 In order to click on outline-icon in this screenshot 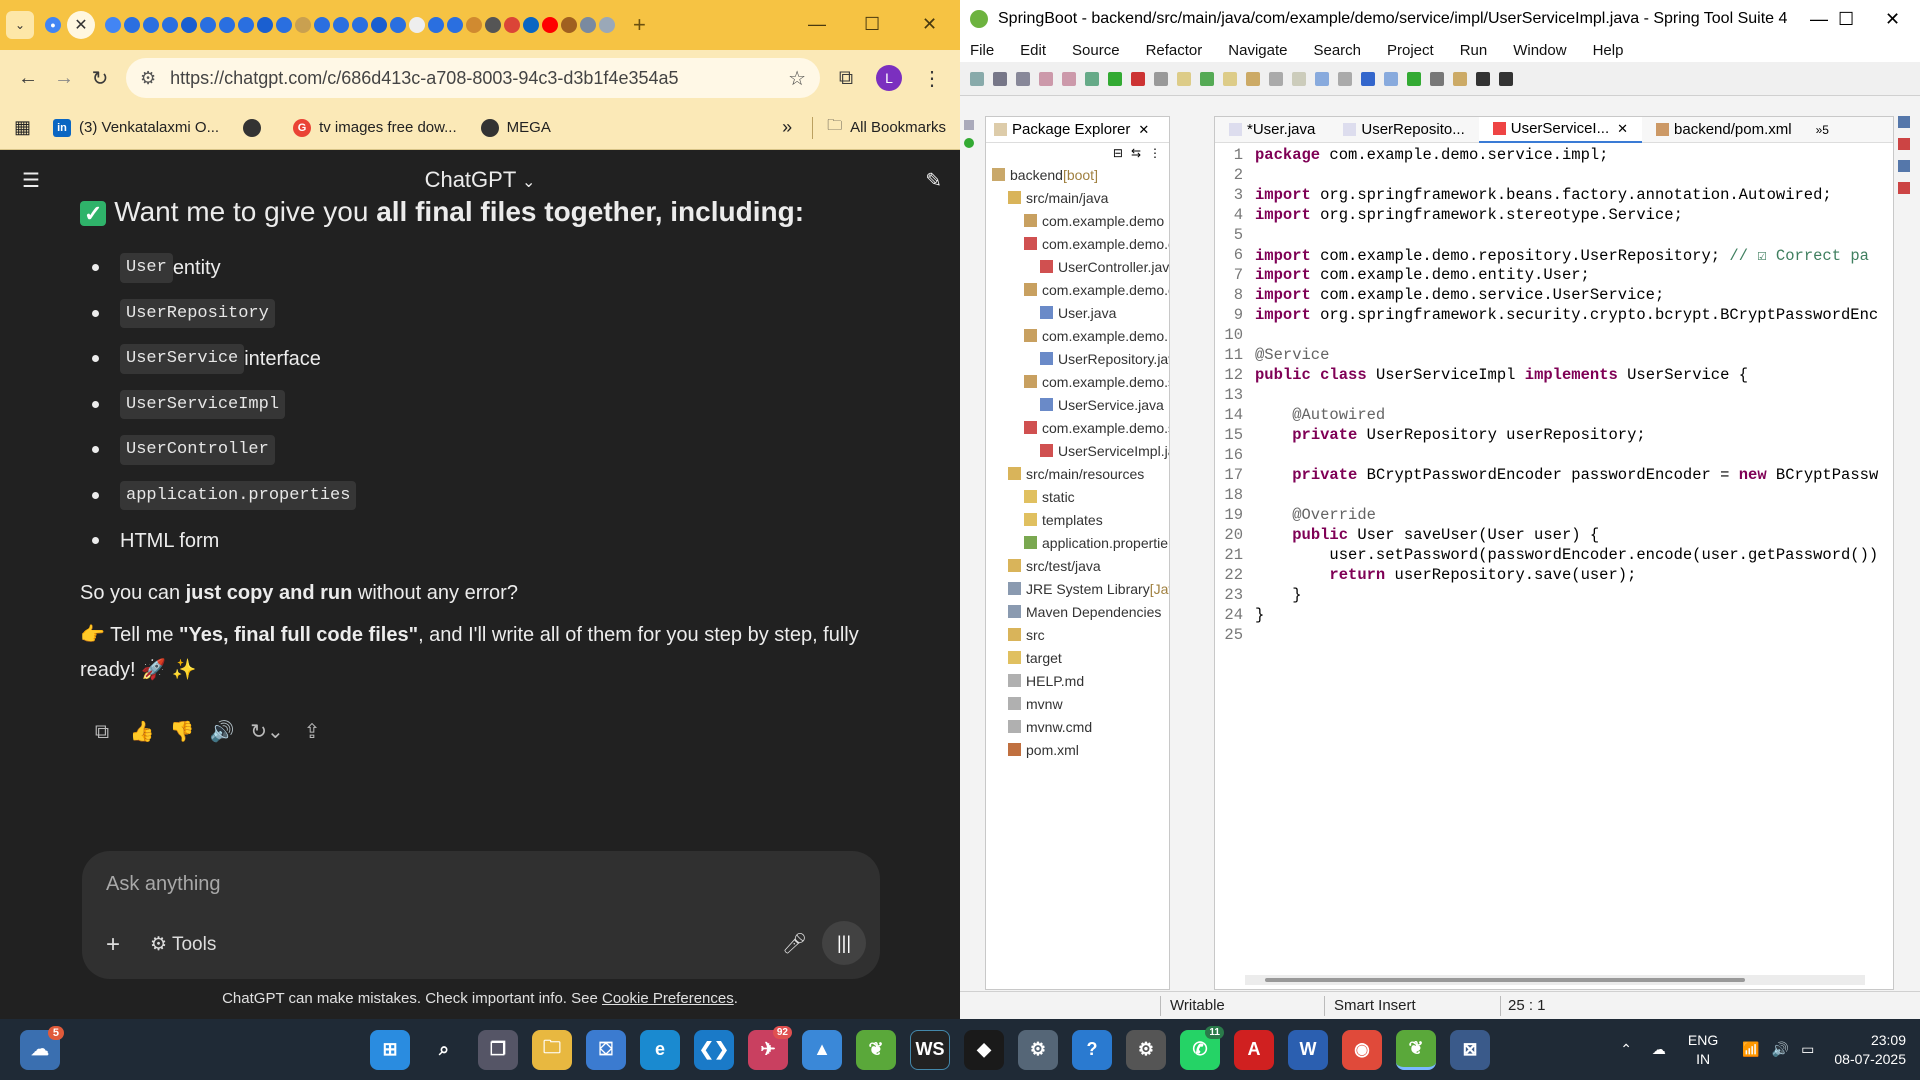, I will do `click(1904, 122)`.